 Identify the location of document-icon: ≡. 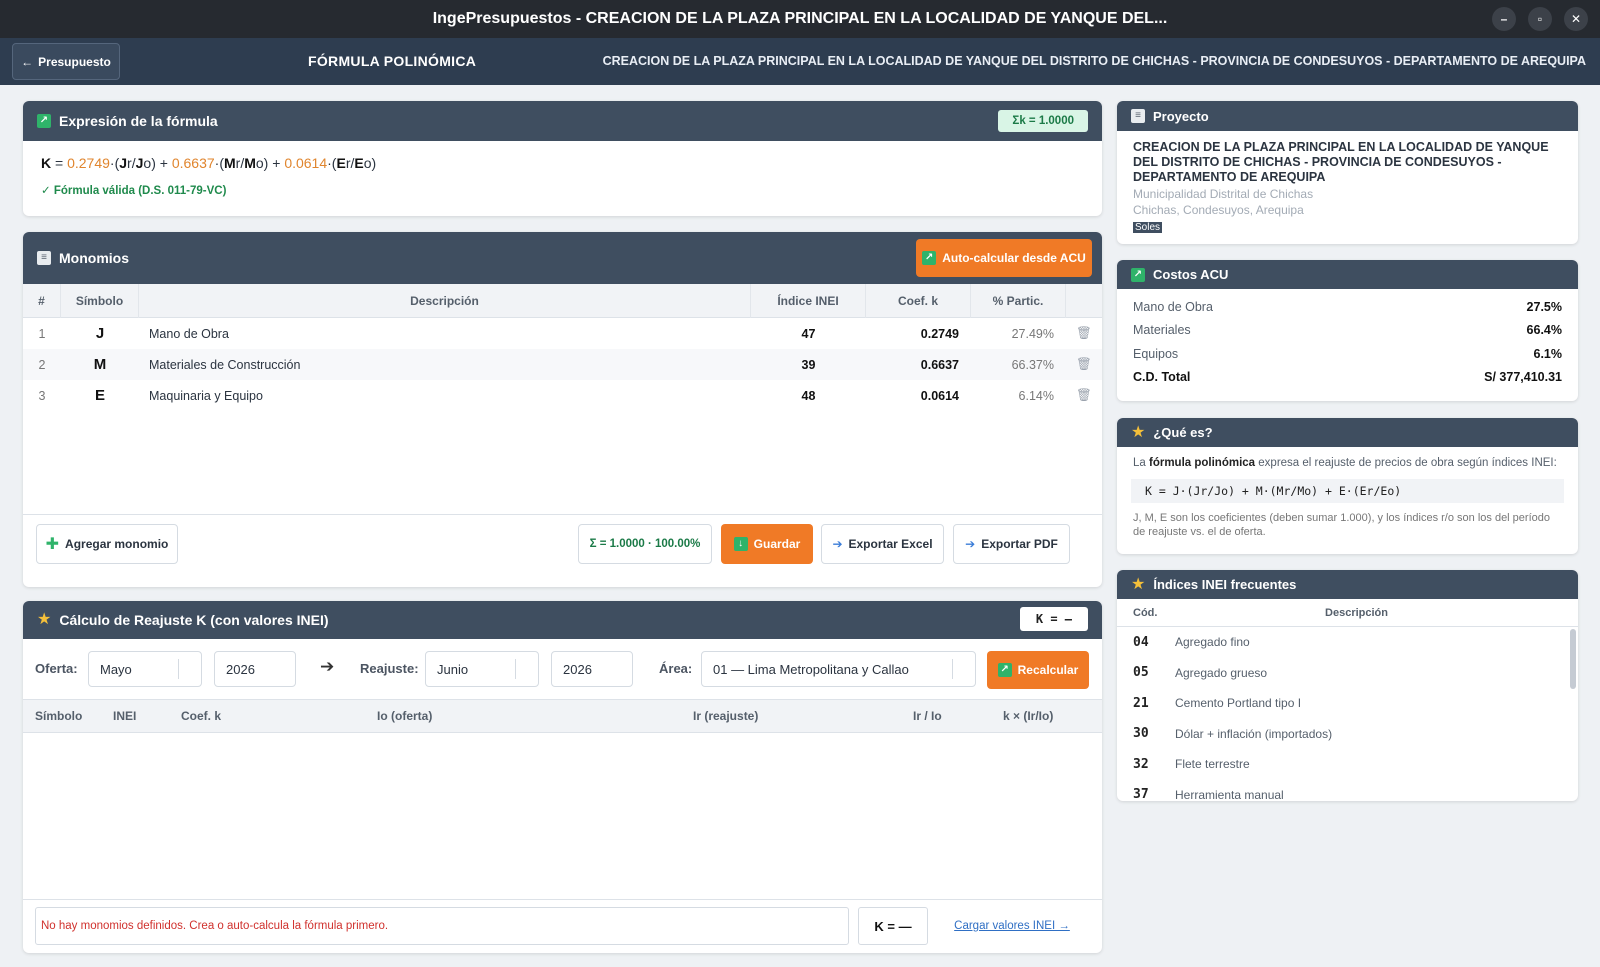
(44, 258).